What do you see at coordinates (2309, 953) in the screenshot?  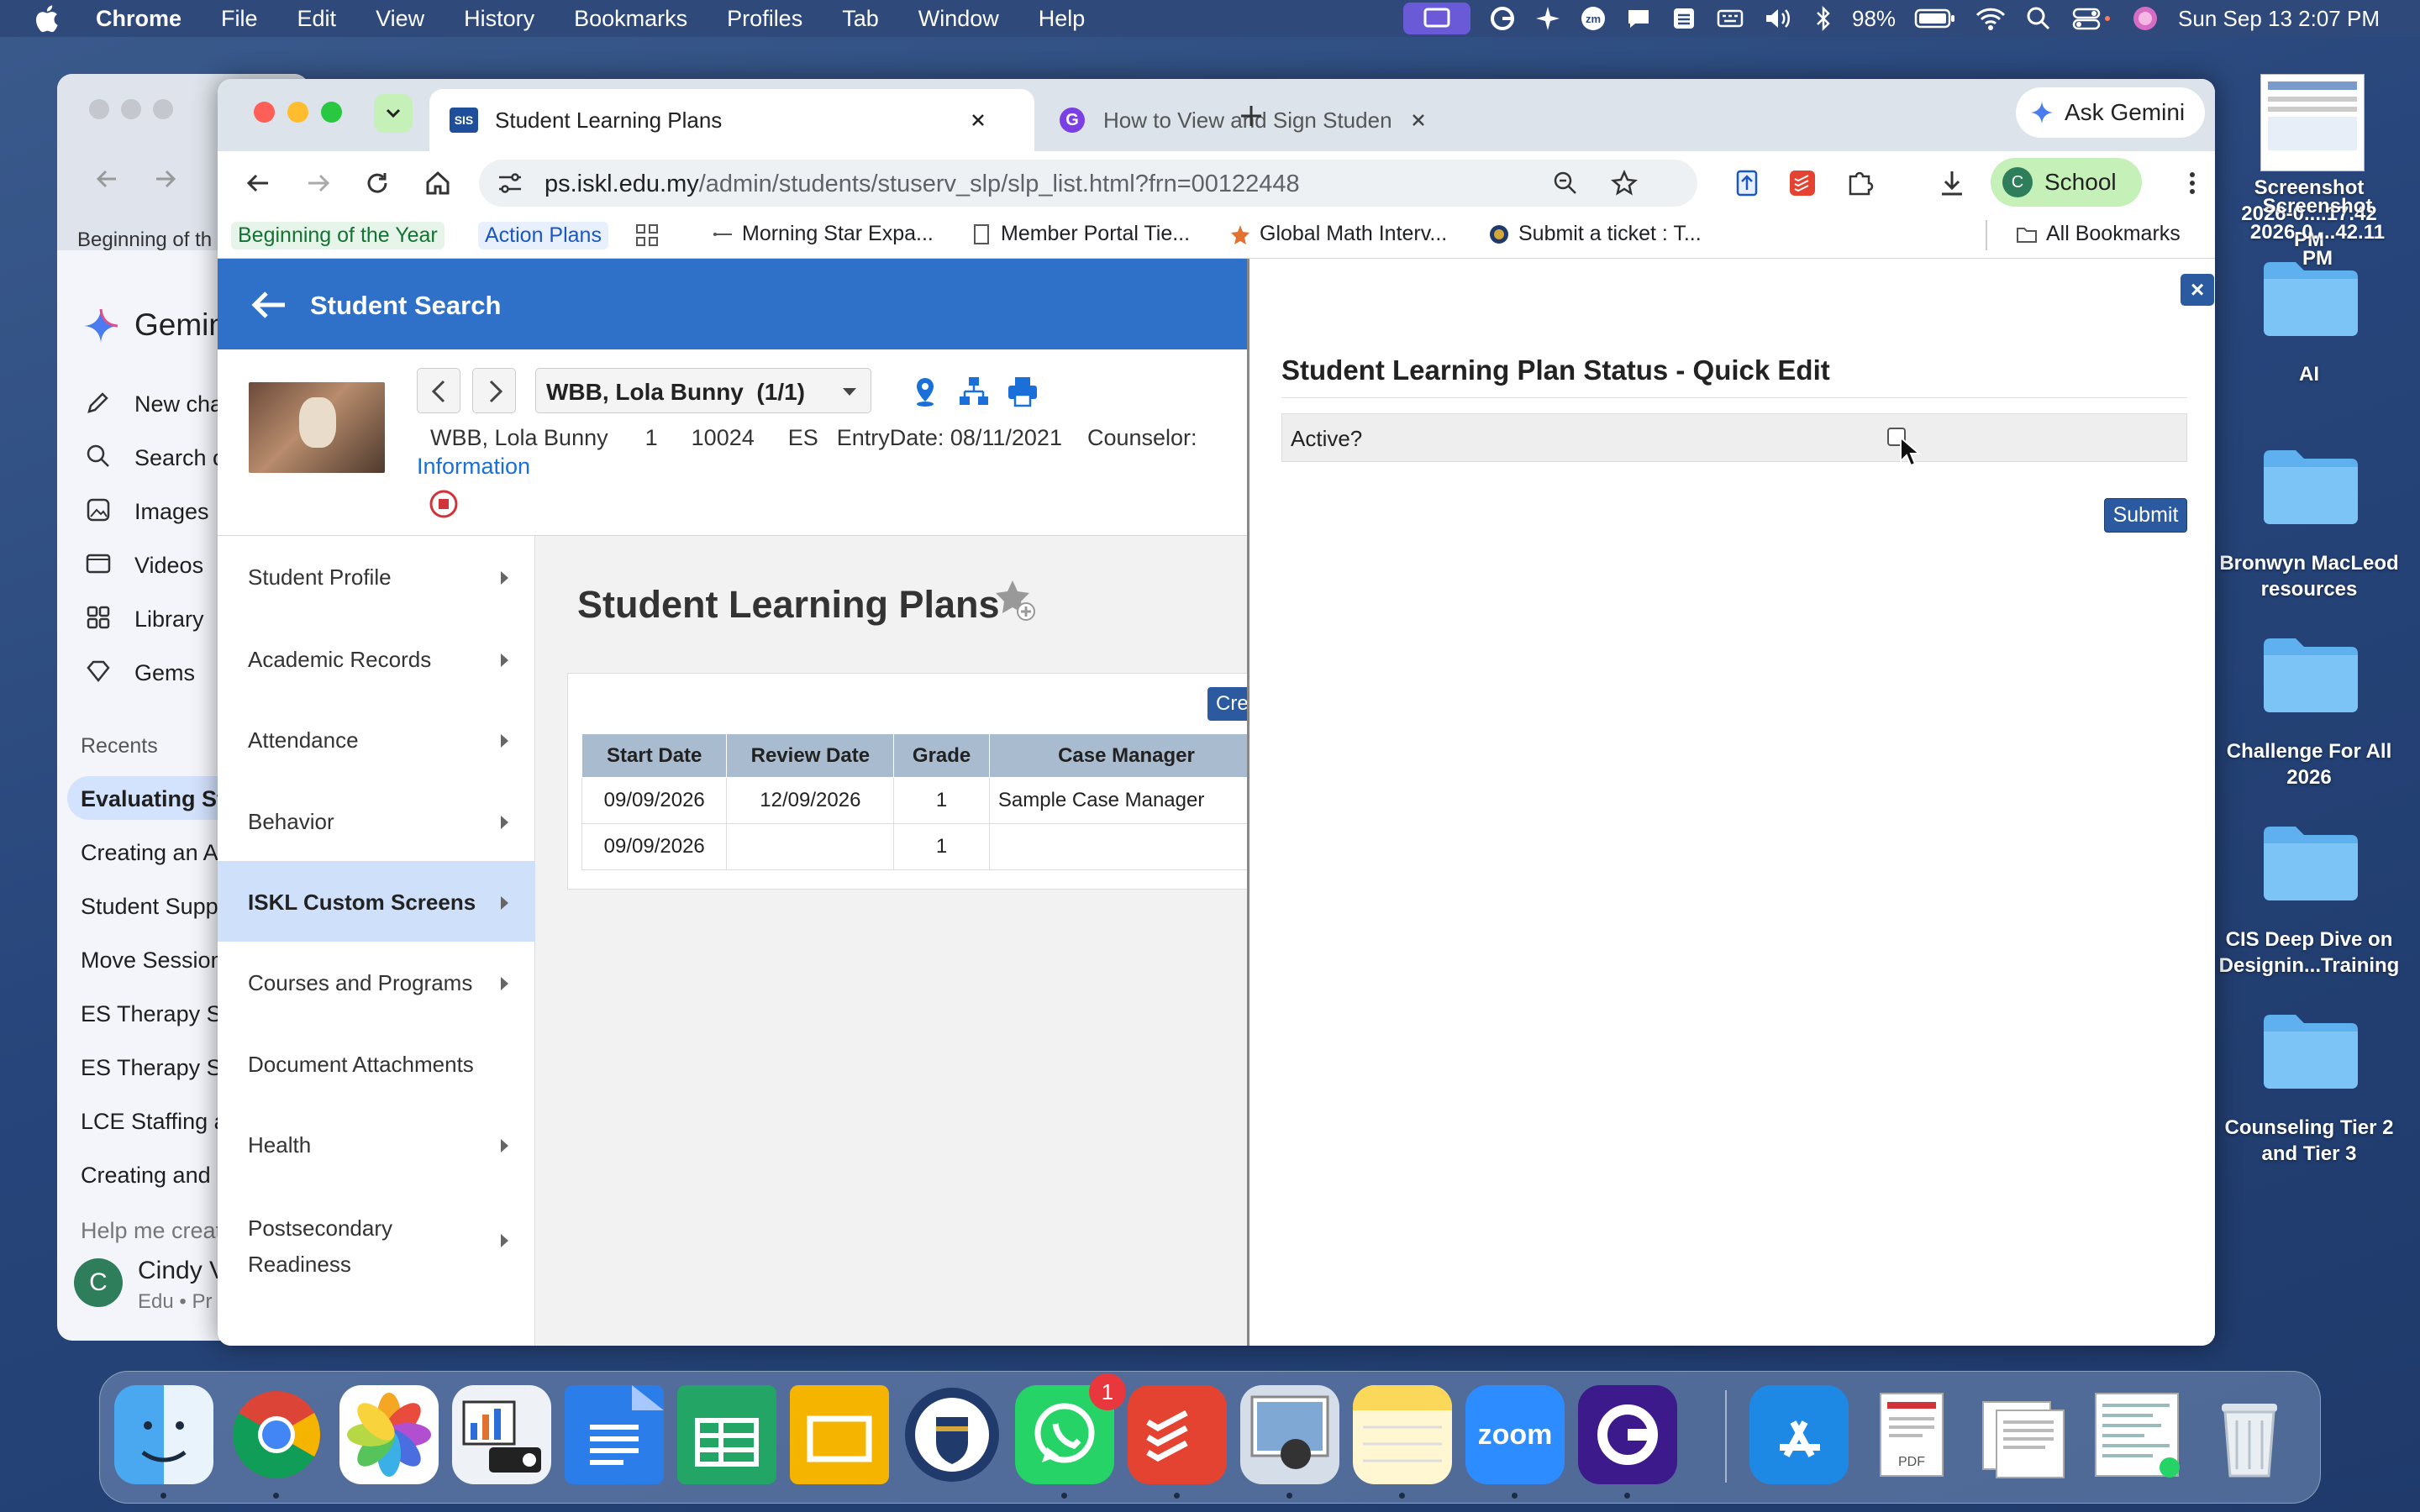 I see `desktop-folder-cis-label: CIS Deep Dive on Designin...Training` at bounding box center [2309, 953].